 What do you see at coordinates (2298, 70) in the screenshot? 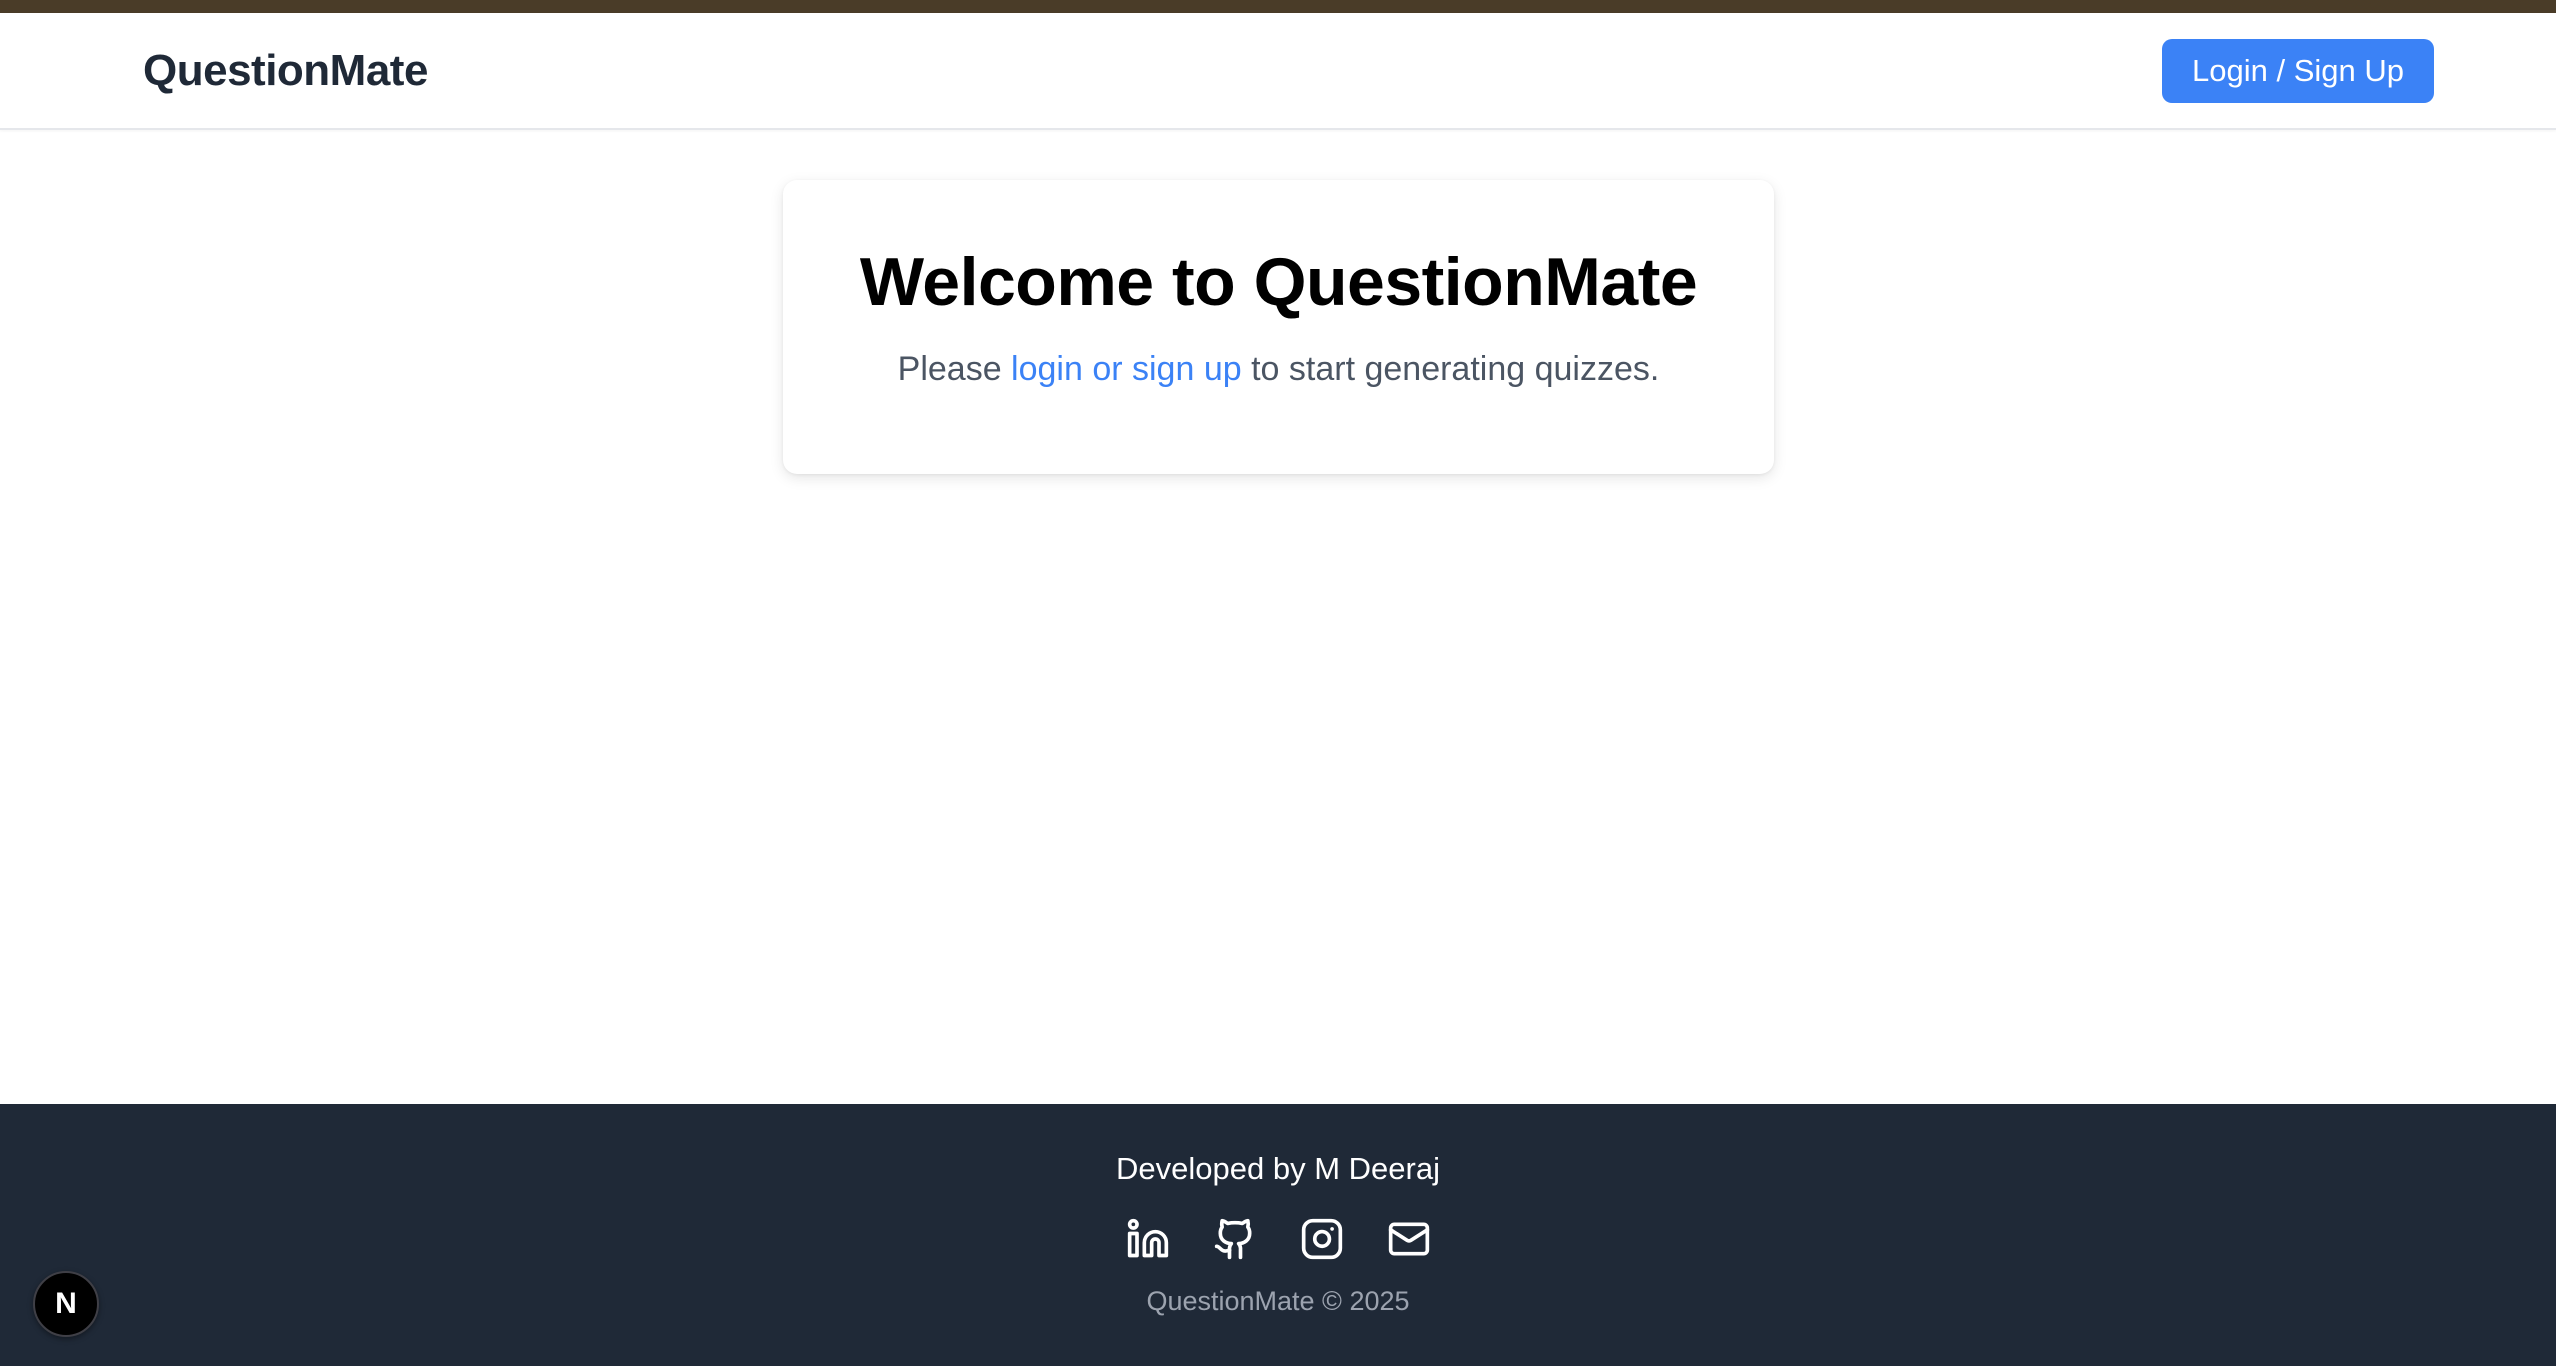
I see `login-signup-button: Login / Sign Up` at bounding box center [2298, 70].